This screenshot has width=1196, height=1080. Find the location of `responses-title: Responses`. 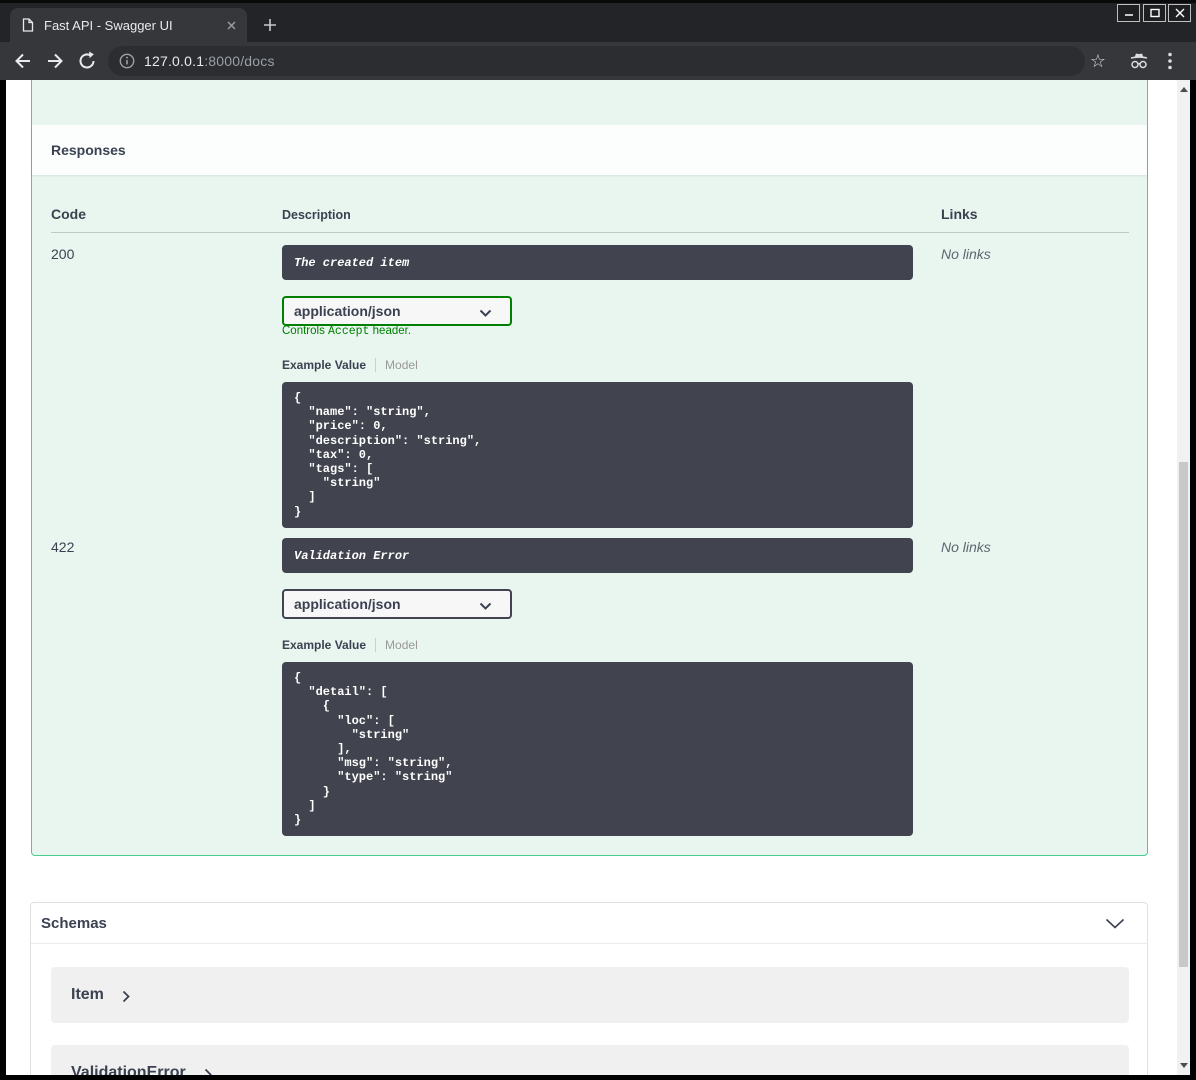

responses-title: Responses is located at coordinates (88, 150).